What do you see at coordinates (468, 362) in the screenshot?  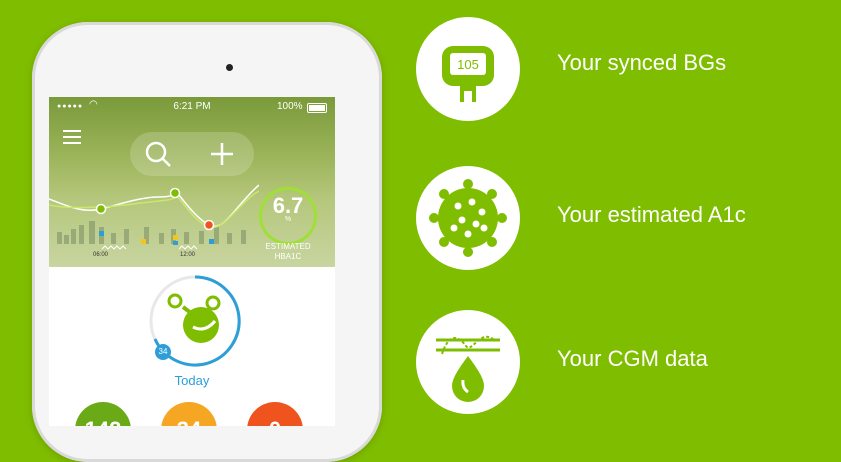 I see `cgm-drop-icon` at bounding box center [468, 362].